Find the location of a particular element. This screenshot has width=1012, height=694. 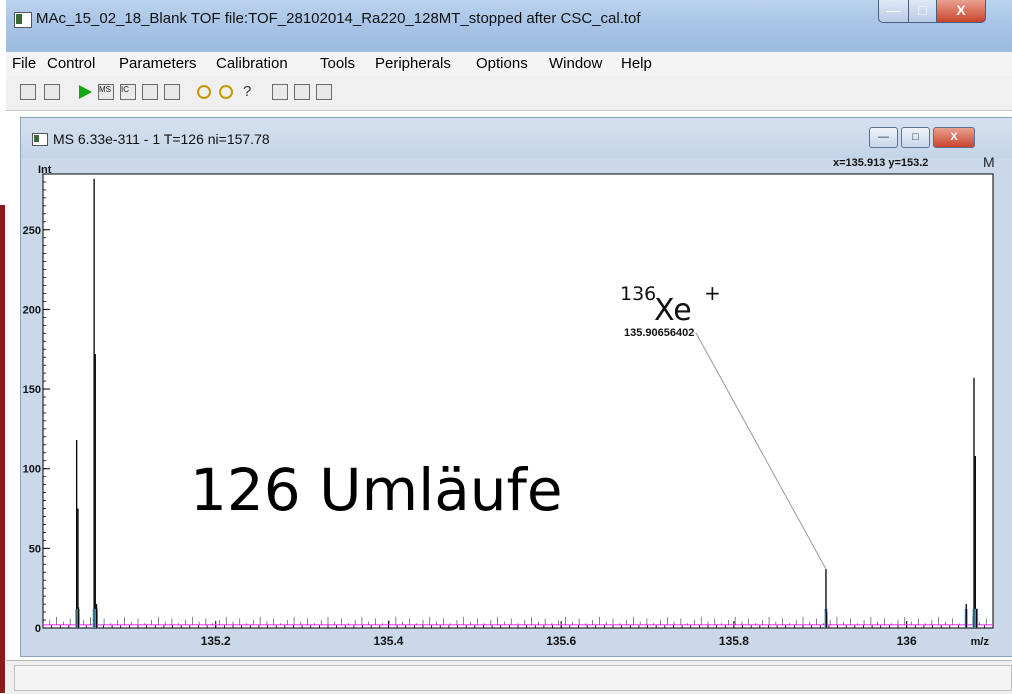

menu-parameters: Parameters is located at coordinates (158, 63).